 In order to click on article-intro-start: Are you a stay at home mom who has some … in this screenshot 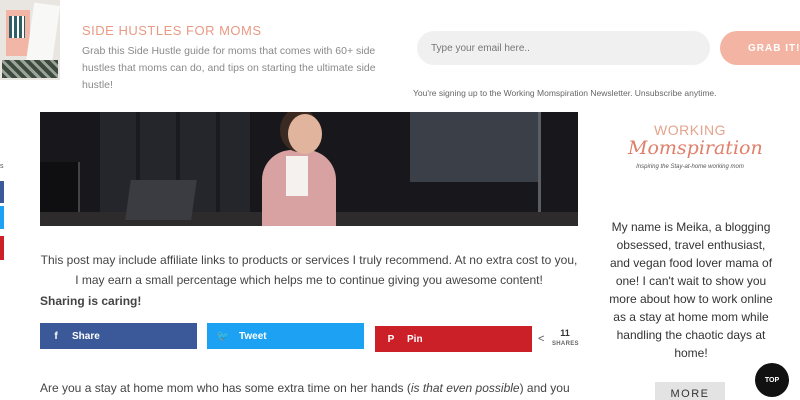, I will do `click(225, 388)`.